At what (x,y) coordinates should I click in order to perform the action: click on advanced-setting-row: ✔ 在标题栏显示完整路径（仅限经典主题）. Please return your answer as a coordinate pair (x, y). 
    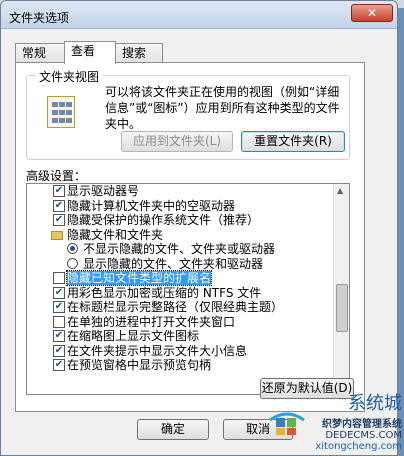
    Looking at the image, I should click on (180, 307).